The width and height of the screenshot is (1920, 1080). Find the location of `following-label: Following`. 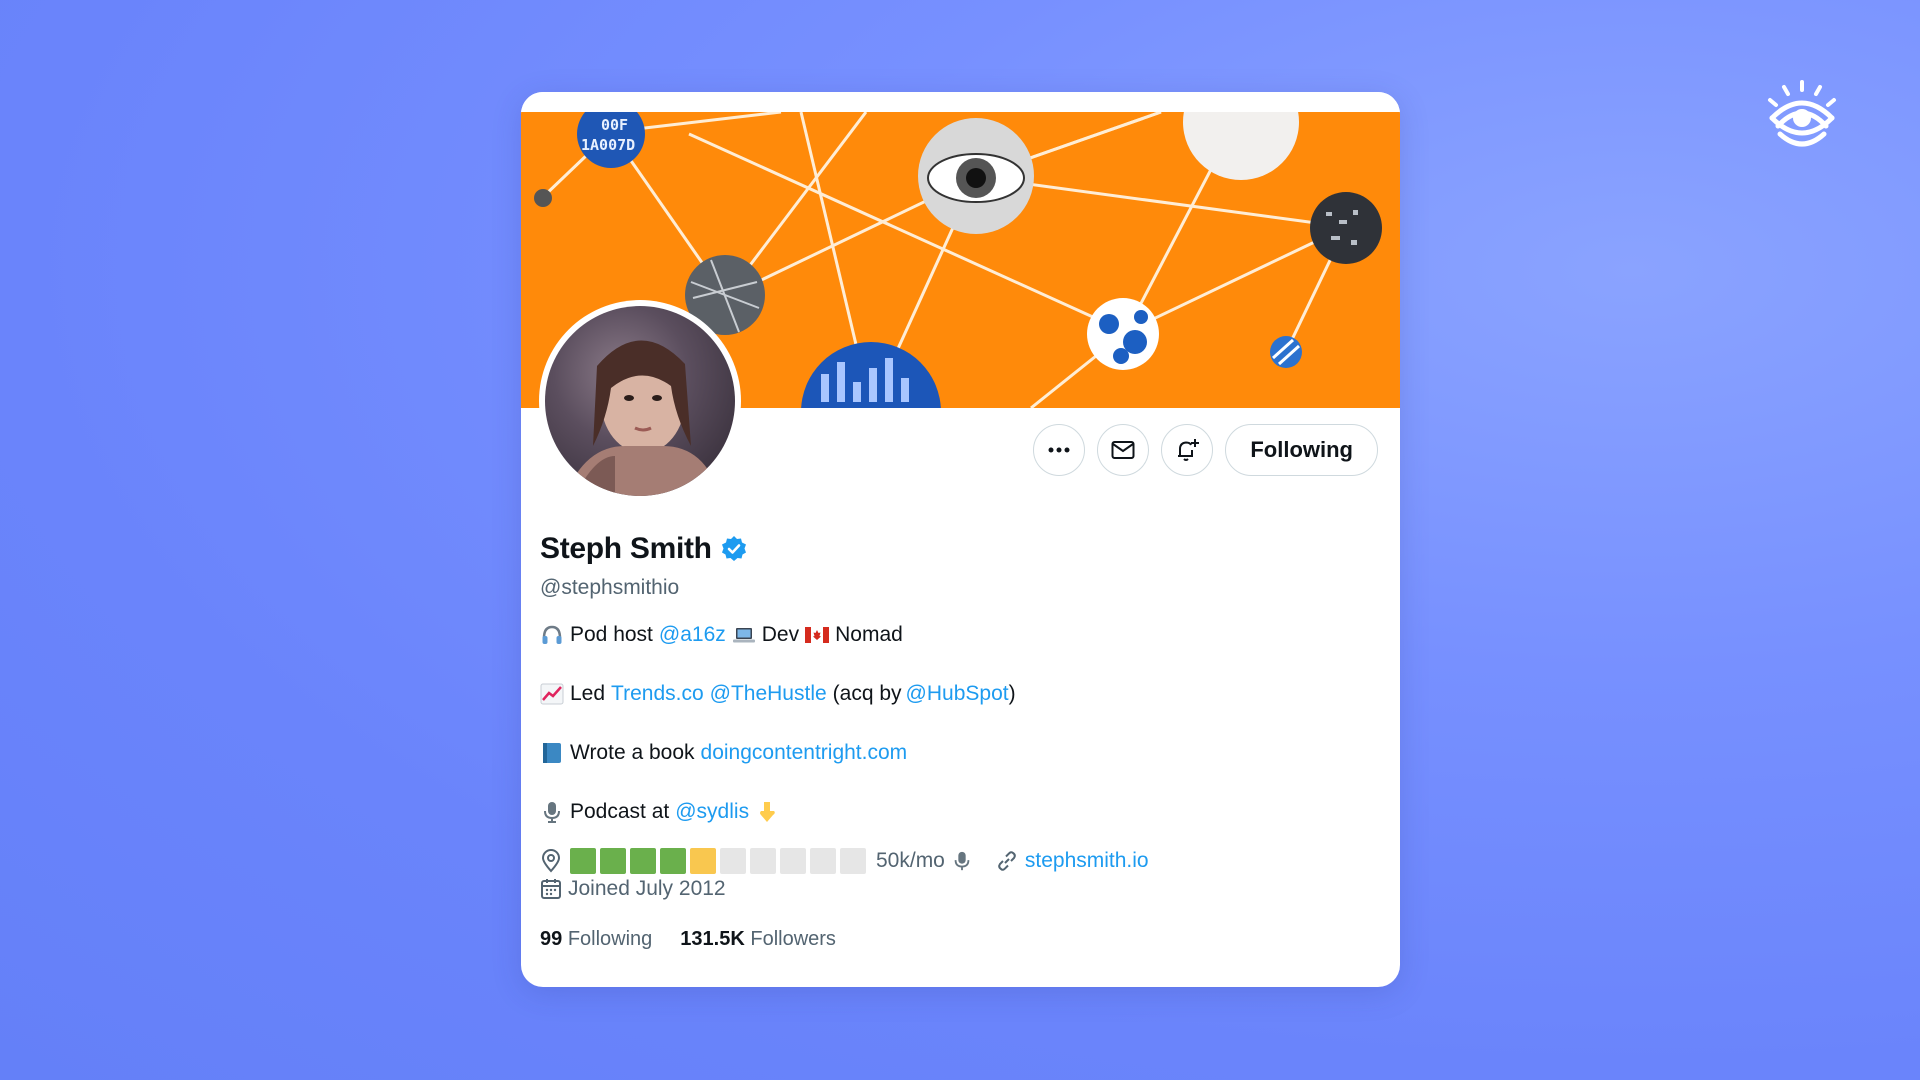

following-label: Following is located at coordinates (610, 939).